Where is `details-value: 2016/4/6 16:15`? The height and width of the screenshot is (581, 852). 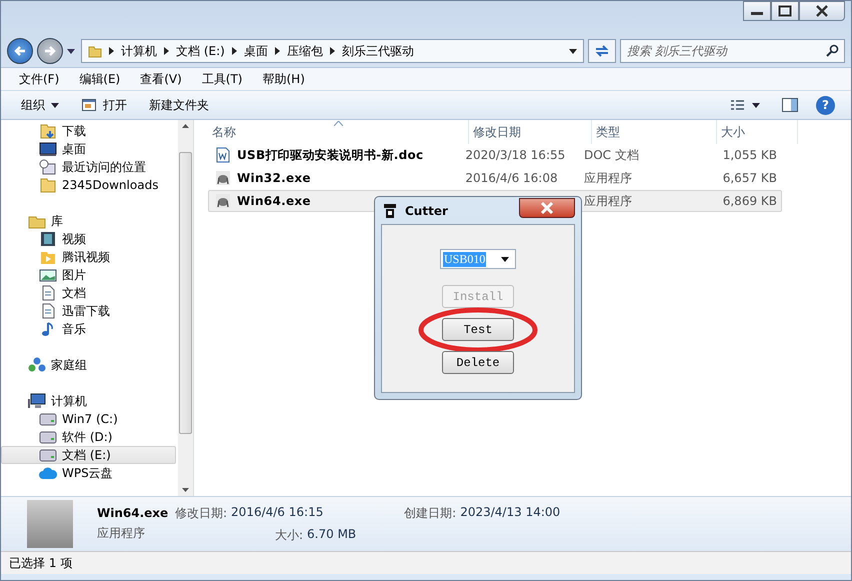
details-value: 2016/4/6 16:15 is located at coordinates (277, 513).